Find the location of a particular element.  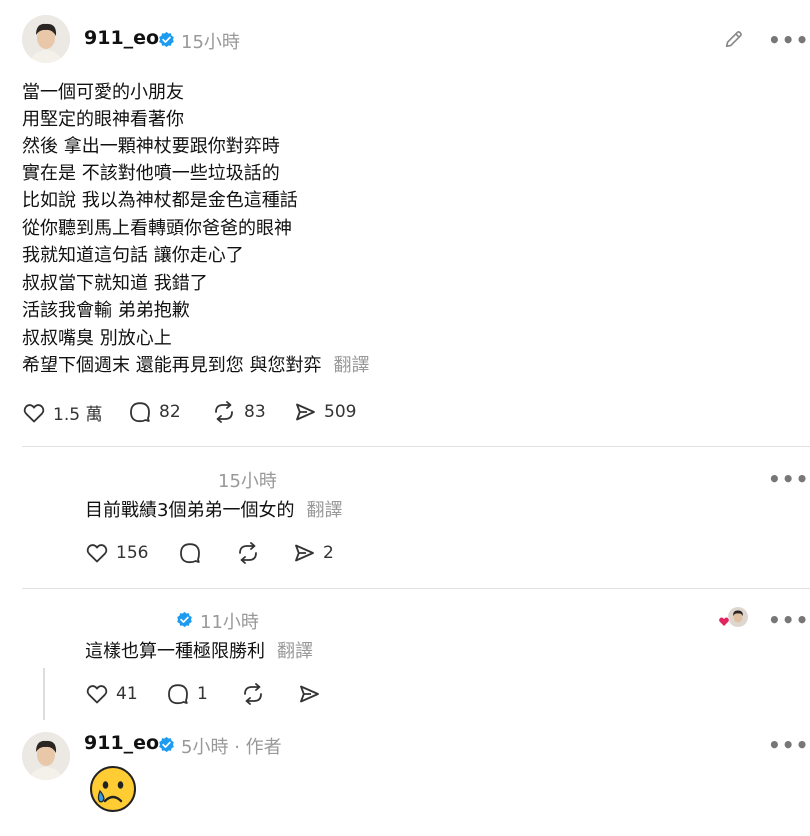

post-time: 15小時 is located at coordinates (210, 42).